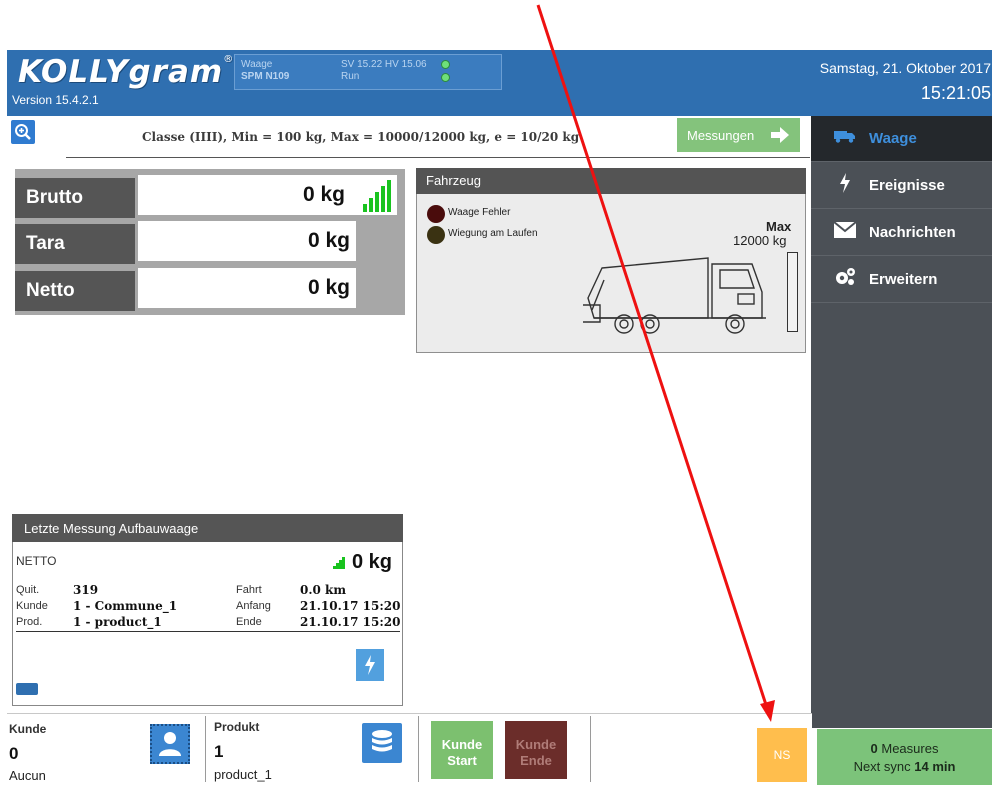  I want to click on bottom-kunde-name: Aucun, so click(27, 775).